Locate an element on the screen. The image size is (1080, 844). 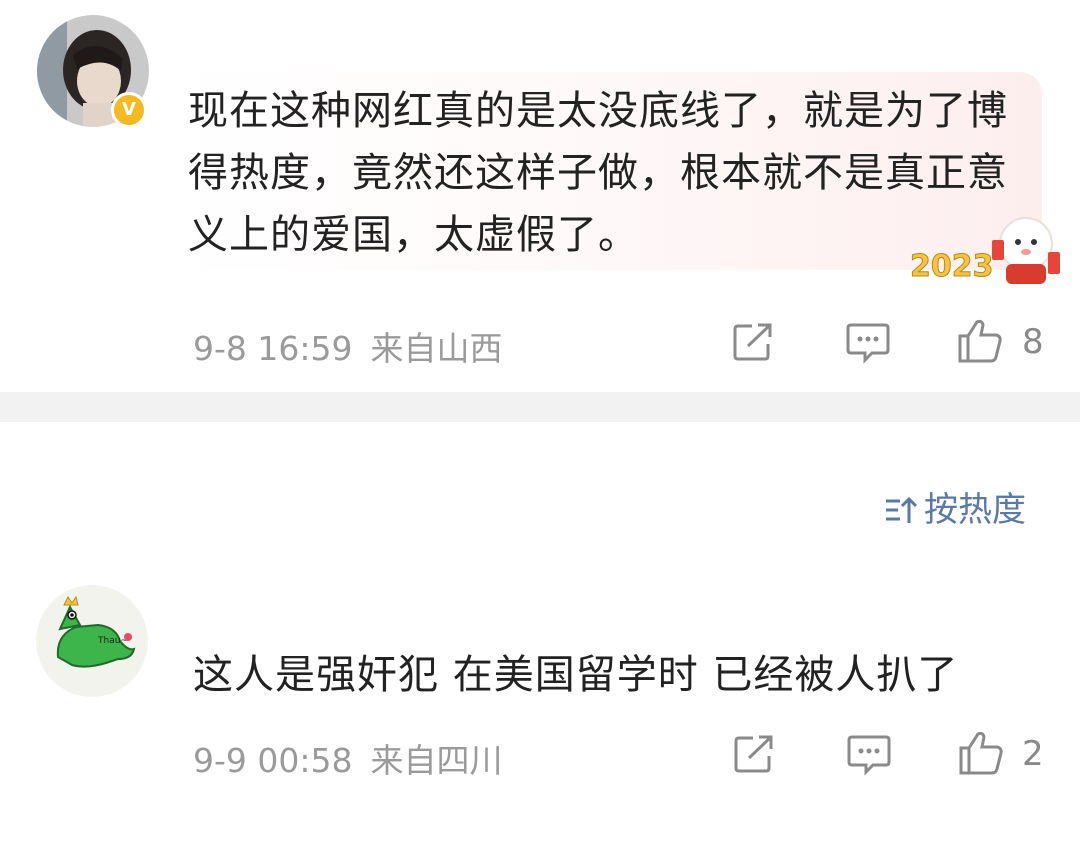
sticker-year: 2023 is located at coordinates (952, 266).